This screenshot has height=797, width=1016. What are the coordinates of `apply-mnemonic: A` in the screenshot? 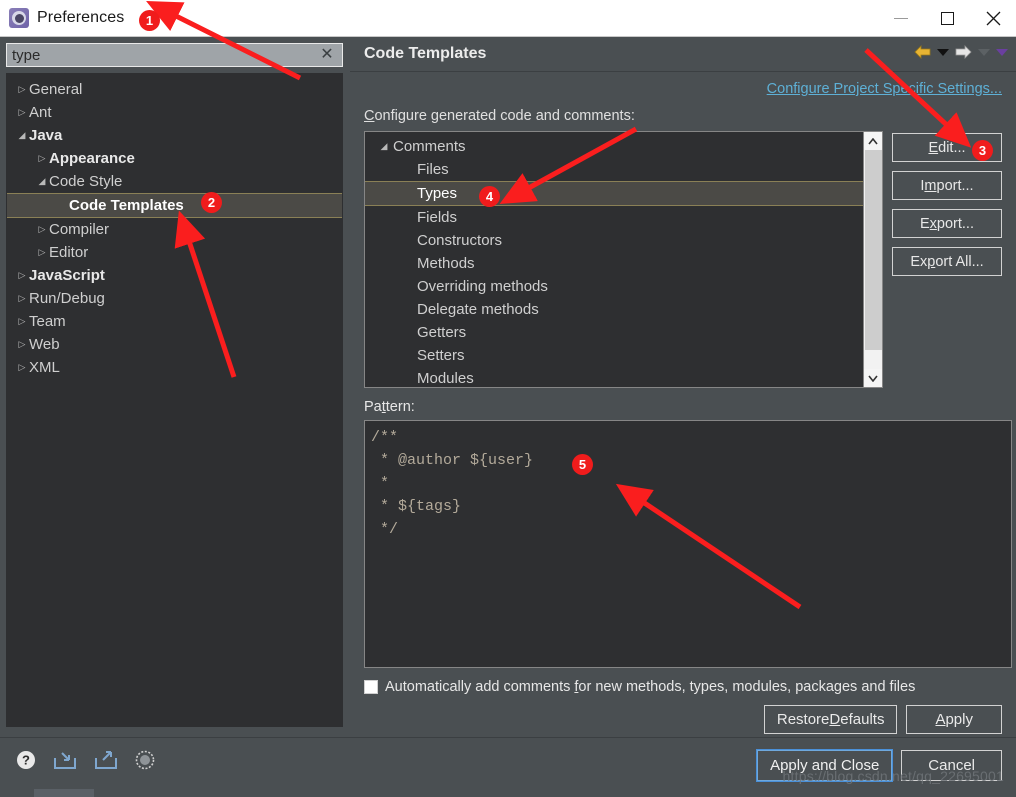 It's located at (940, 719).